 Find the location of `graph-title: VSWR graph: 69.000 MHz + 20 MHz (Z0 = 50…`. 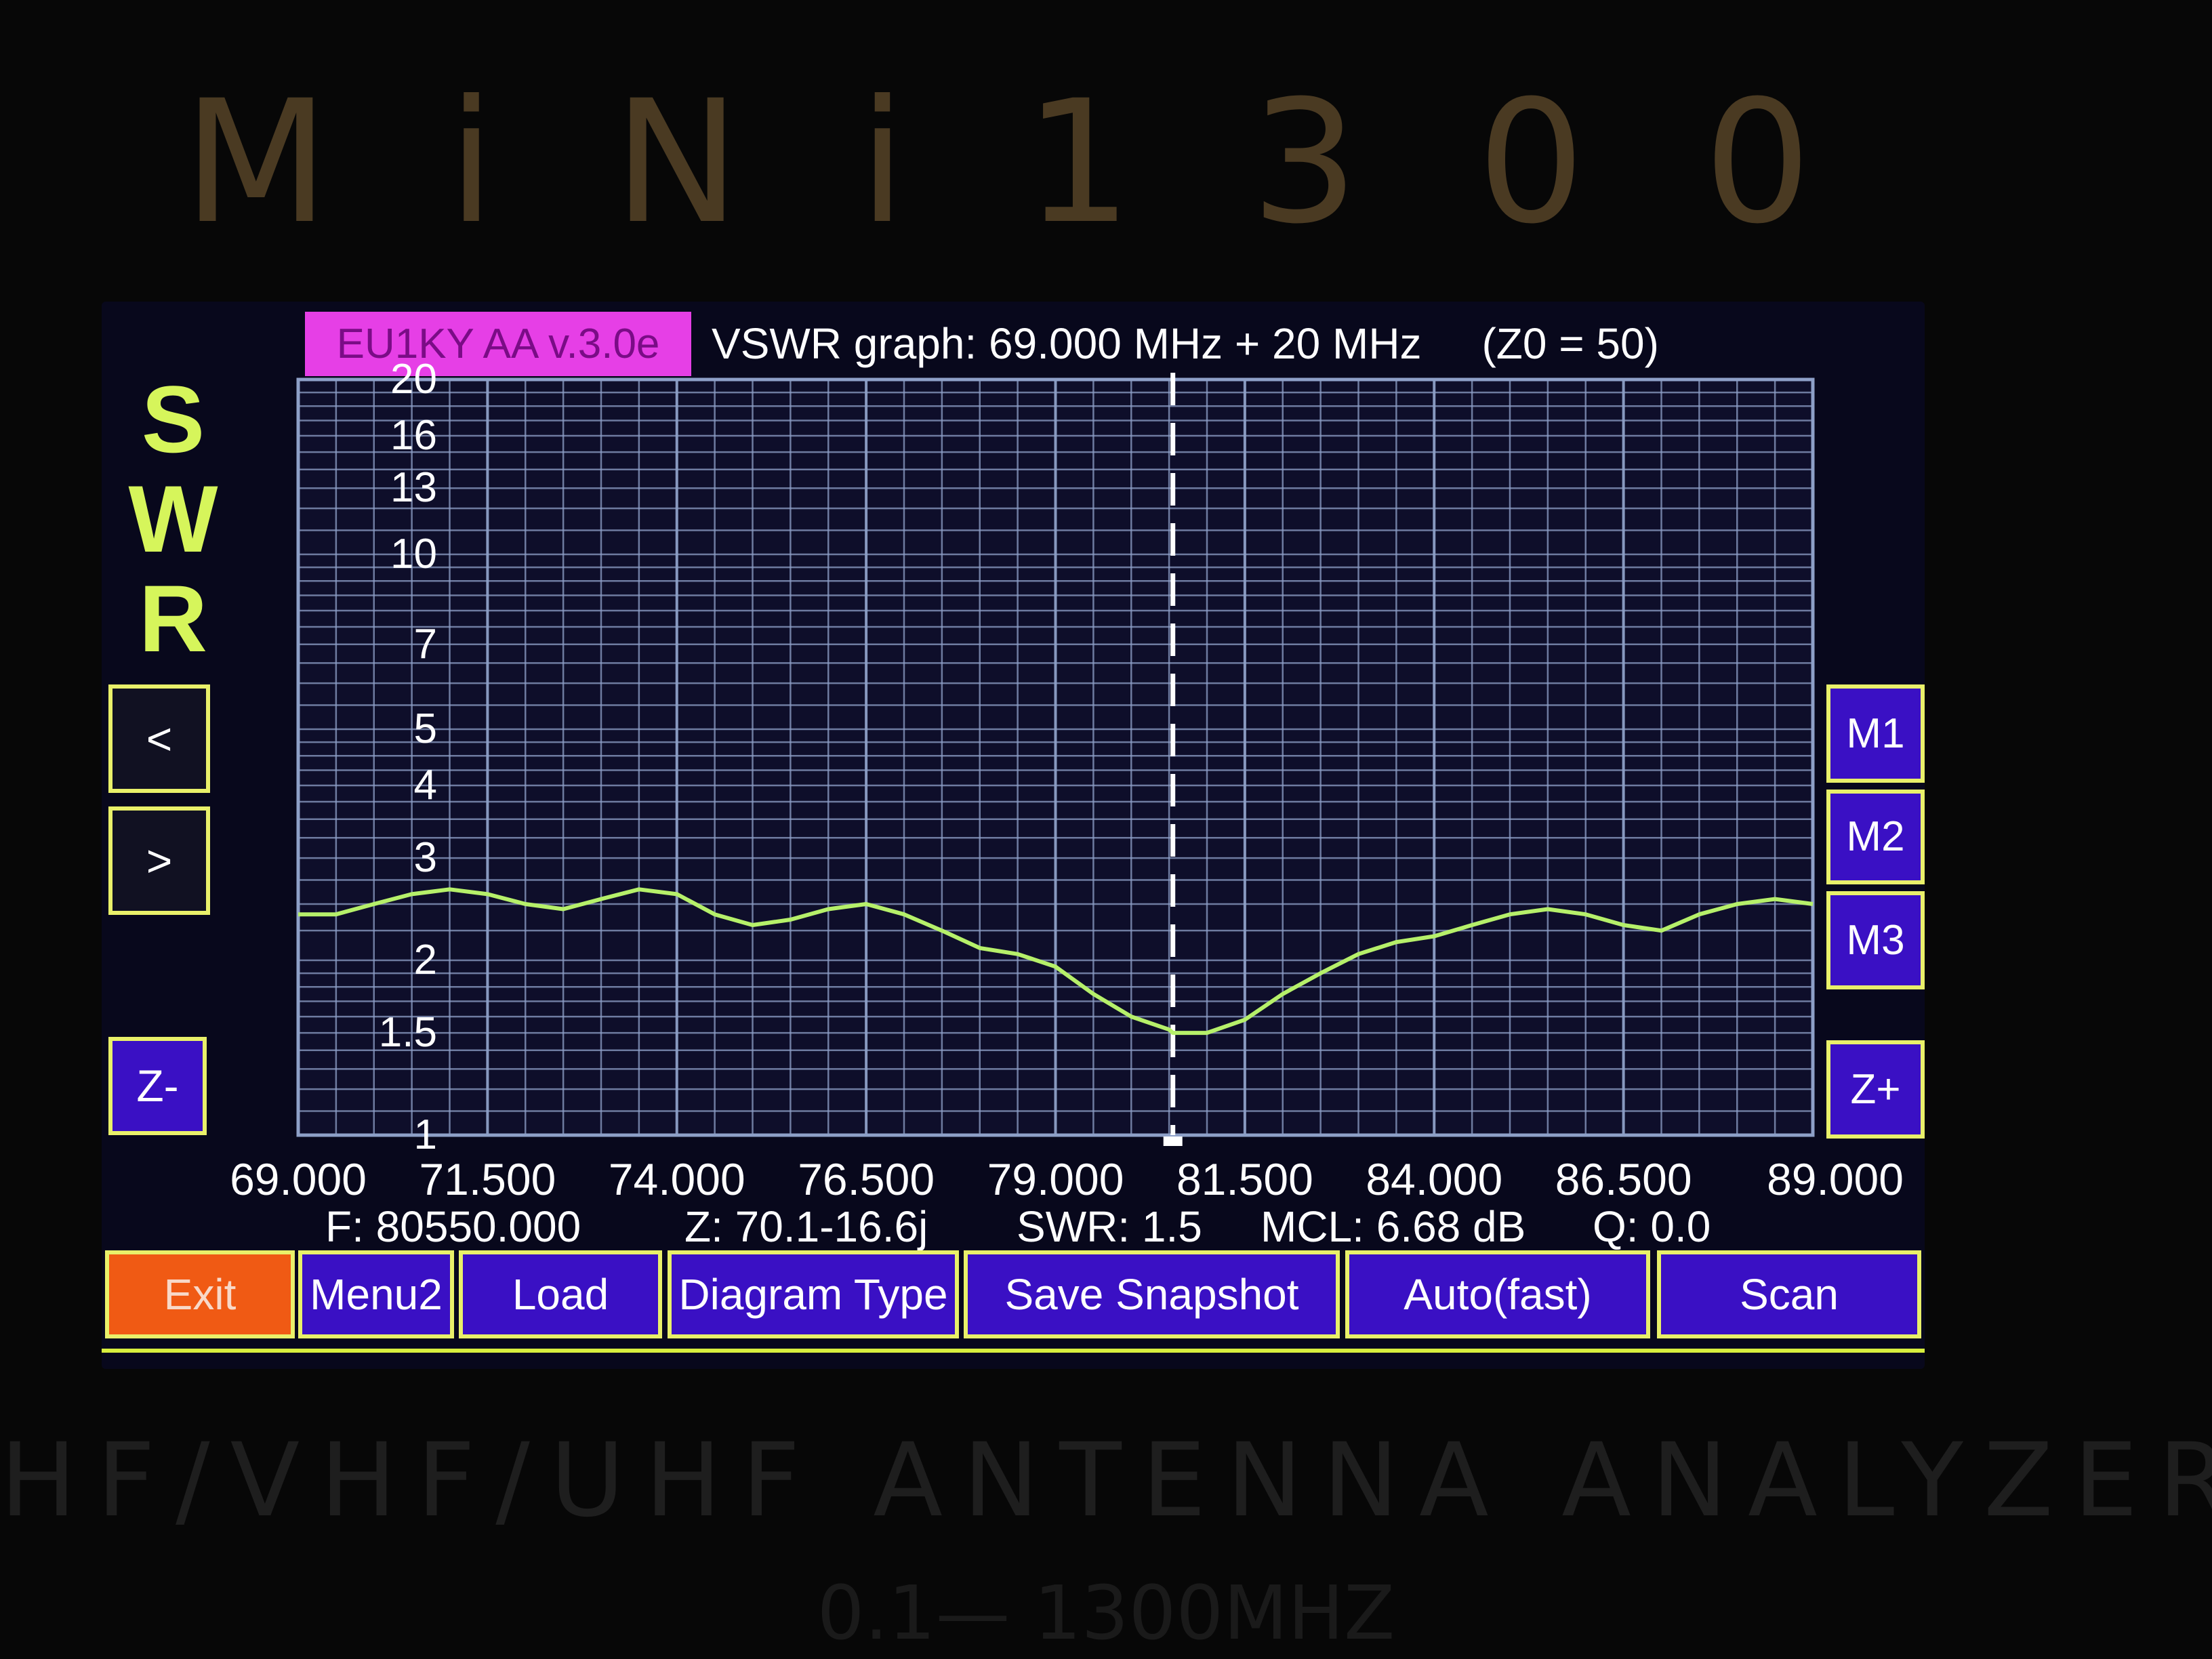

graph-title: VSWR graph: 69.000 MHz + 20 MHz (Z0 = 50… is located at coordinates (1185, 344).